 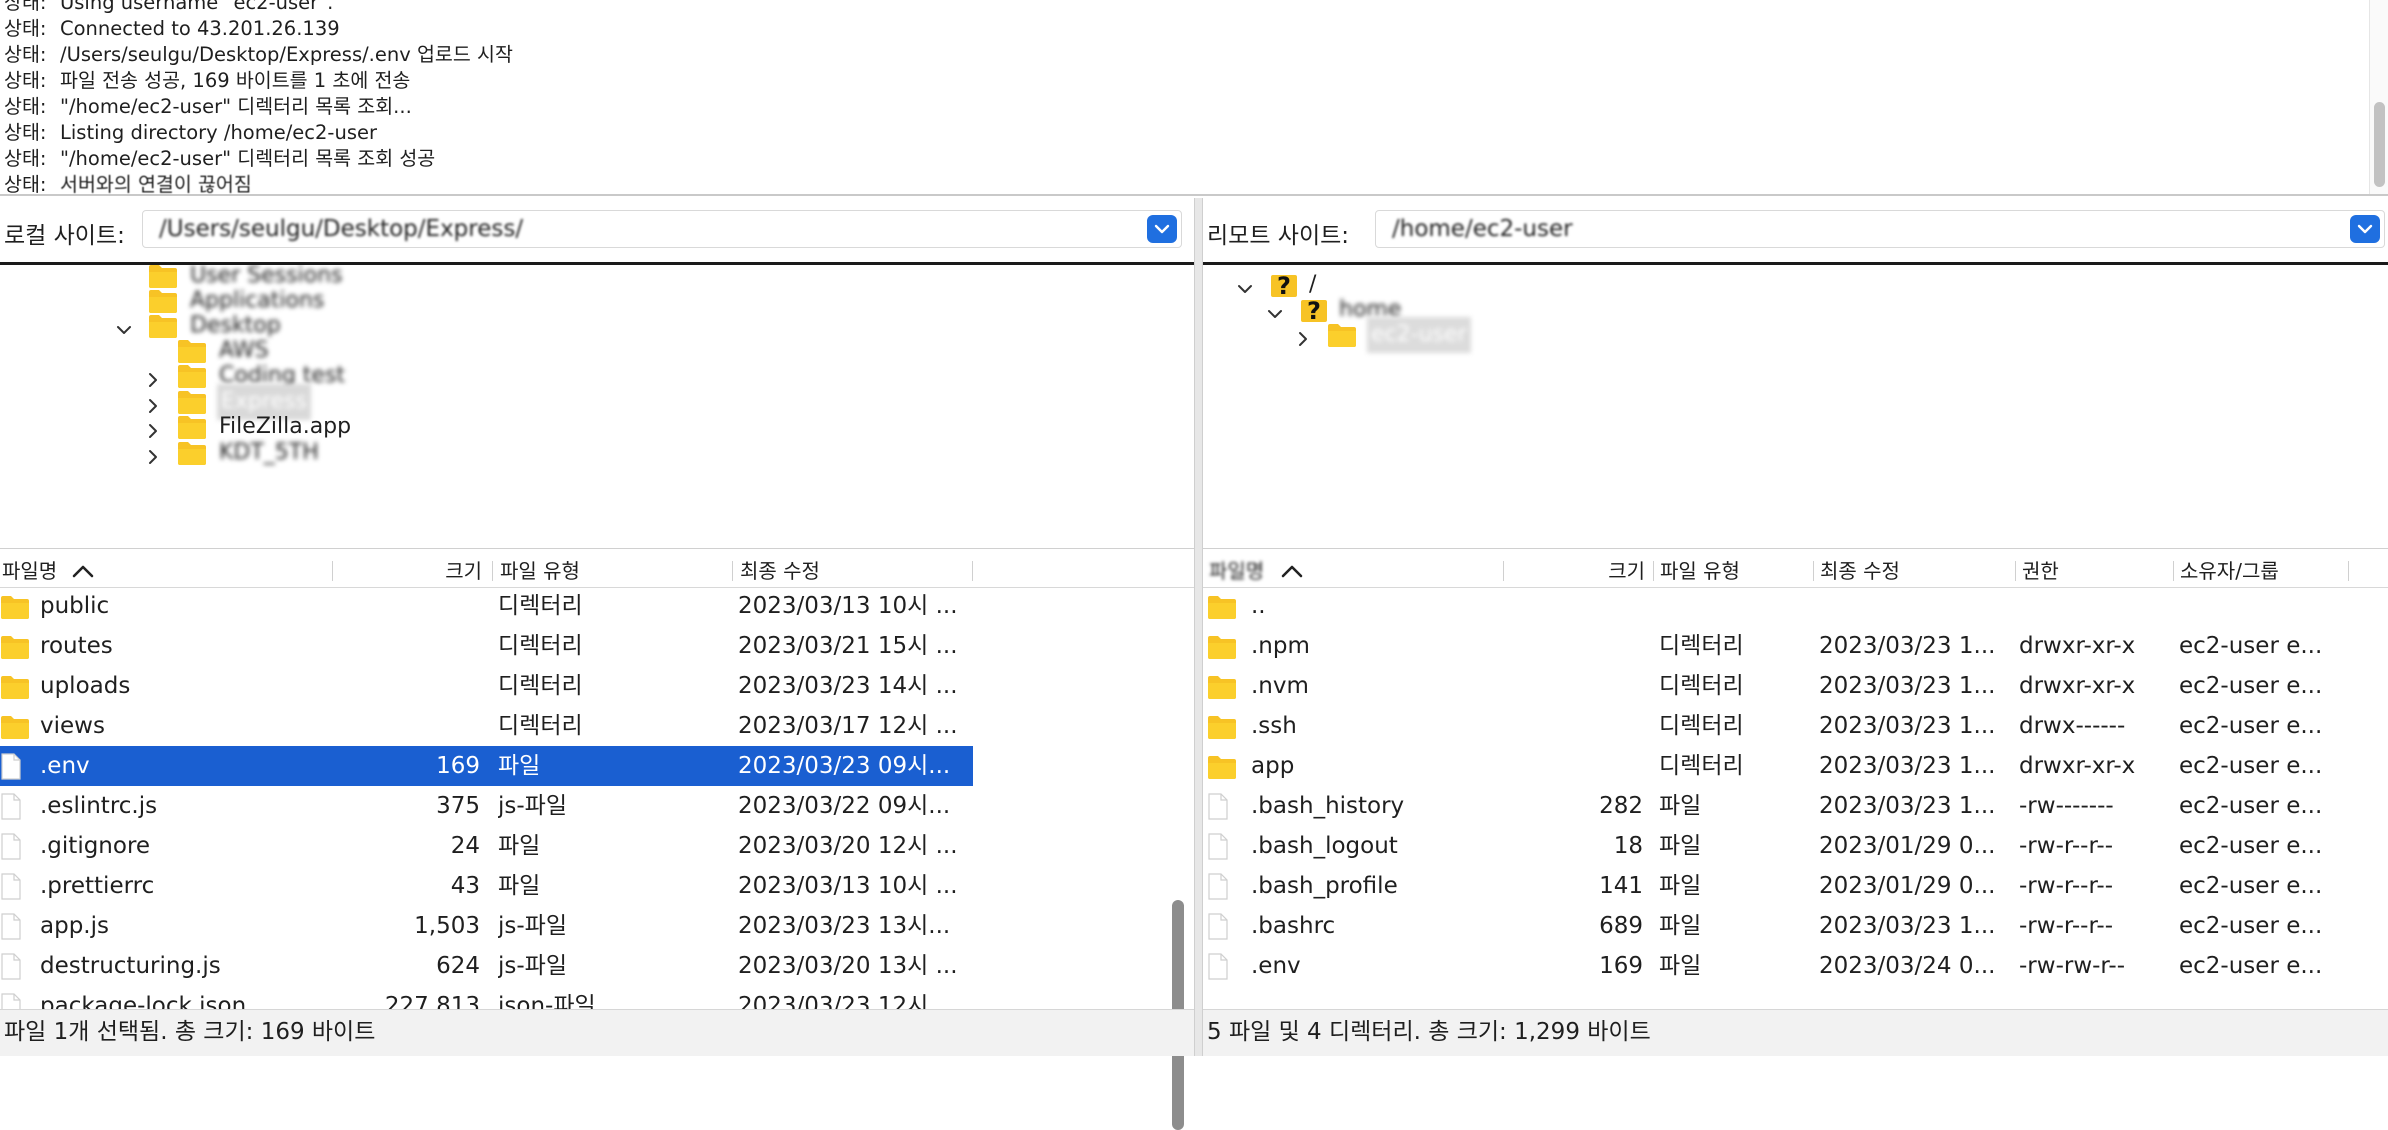 What do you see at coordinates (1179, 859) in the screenshot?
I see `local-list-scrollbar` at bounding box center [1179, 859].